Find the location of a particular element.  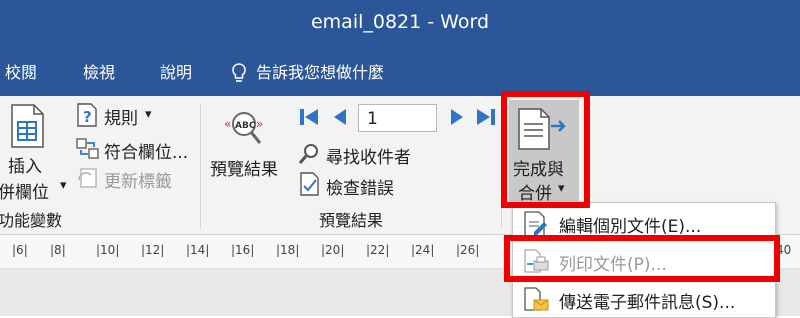

insert-field-icon is located at coordinates (27, 126).